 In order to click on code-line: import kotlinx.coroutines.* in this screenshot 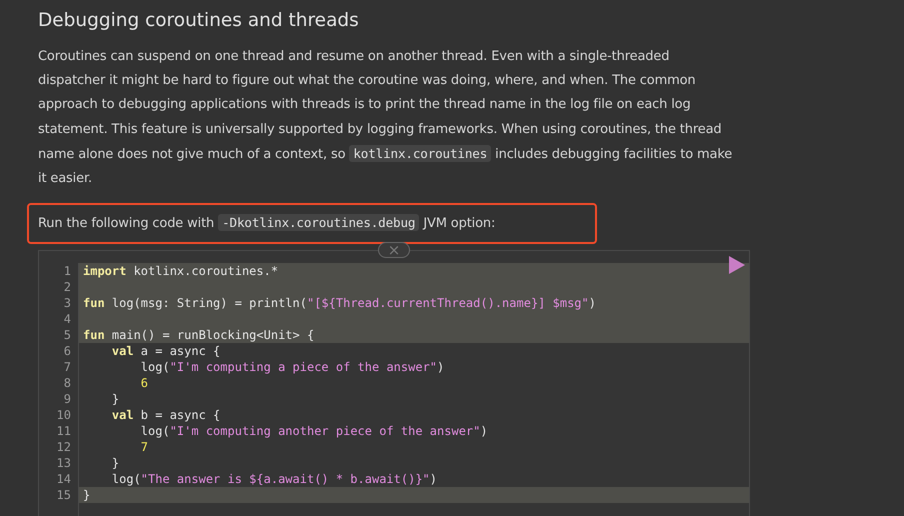, I will do `click(180, 271)`.